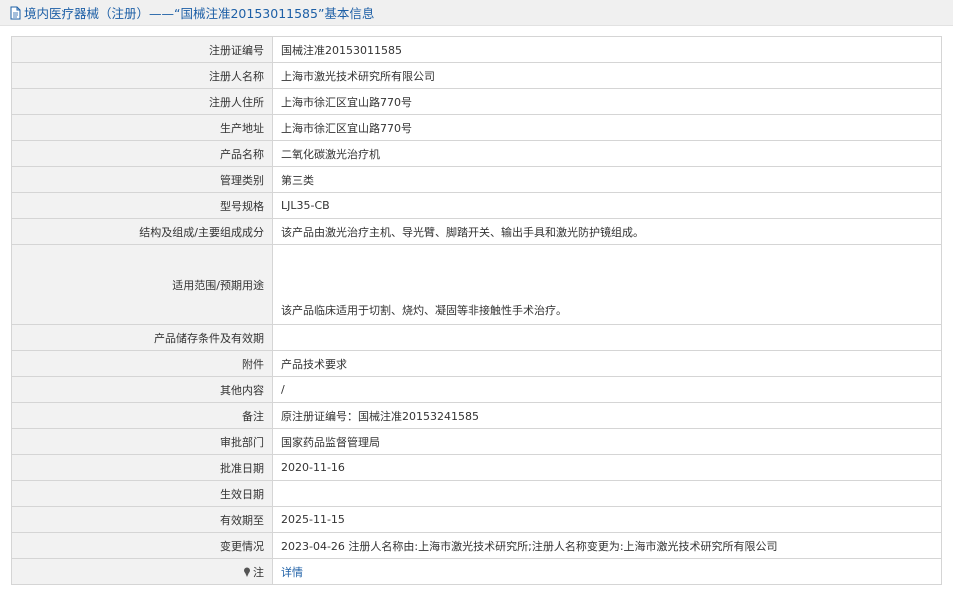 The width and height of the screenshot is (953, 614). Describe the element at coordinates (607, 231) in the screenshot. I see `row-value: 该产品由激光治疗主机、导光臂、脚踏开关、输出手具和激光防护镜组成。` at that location.